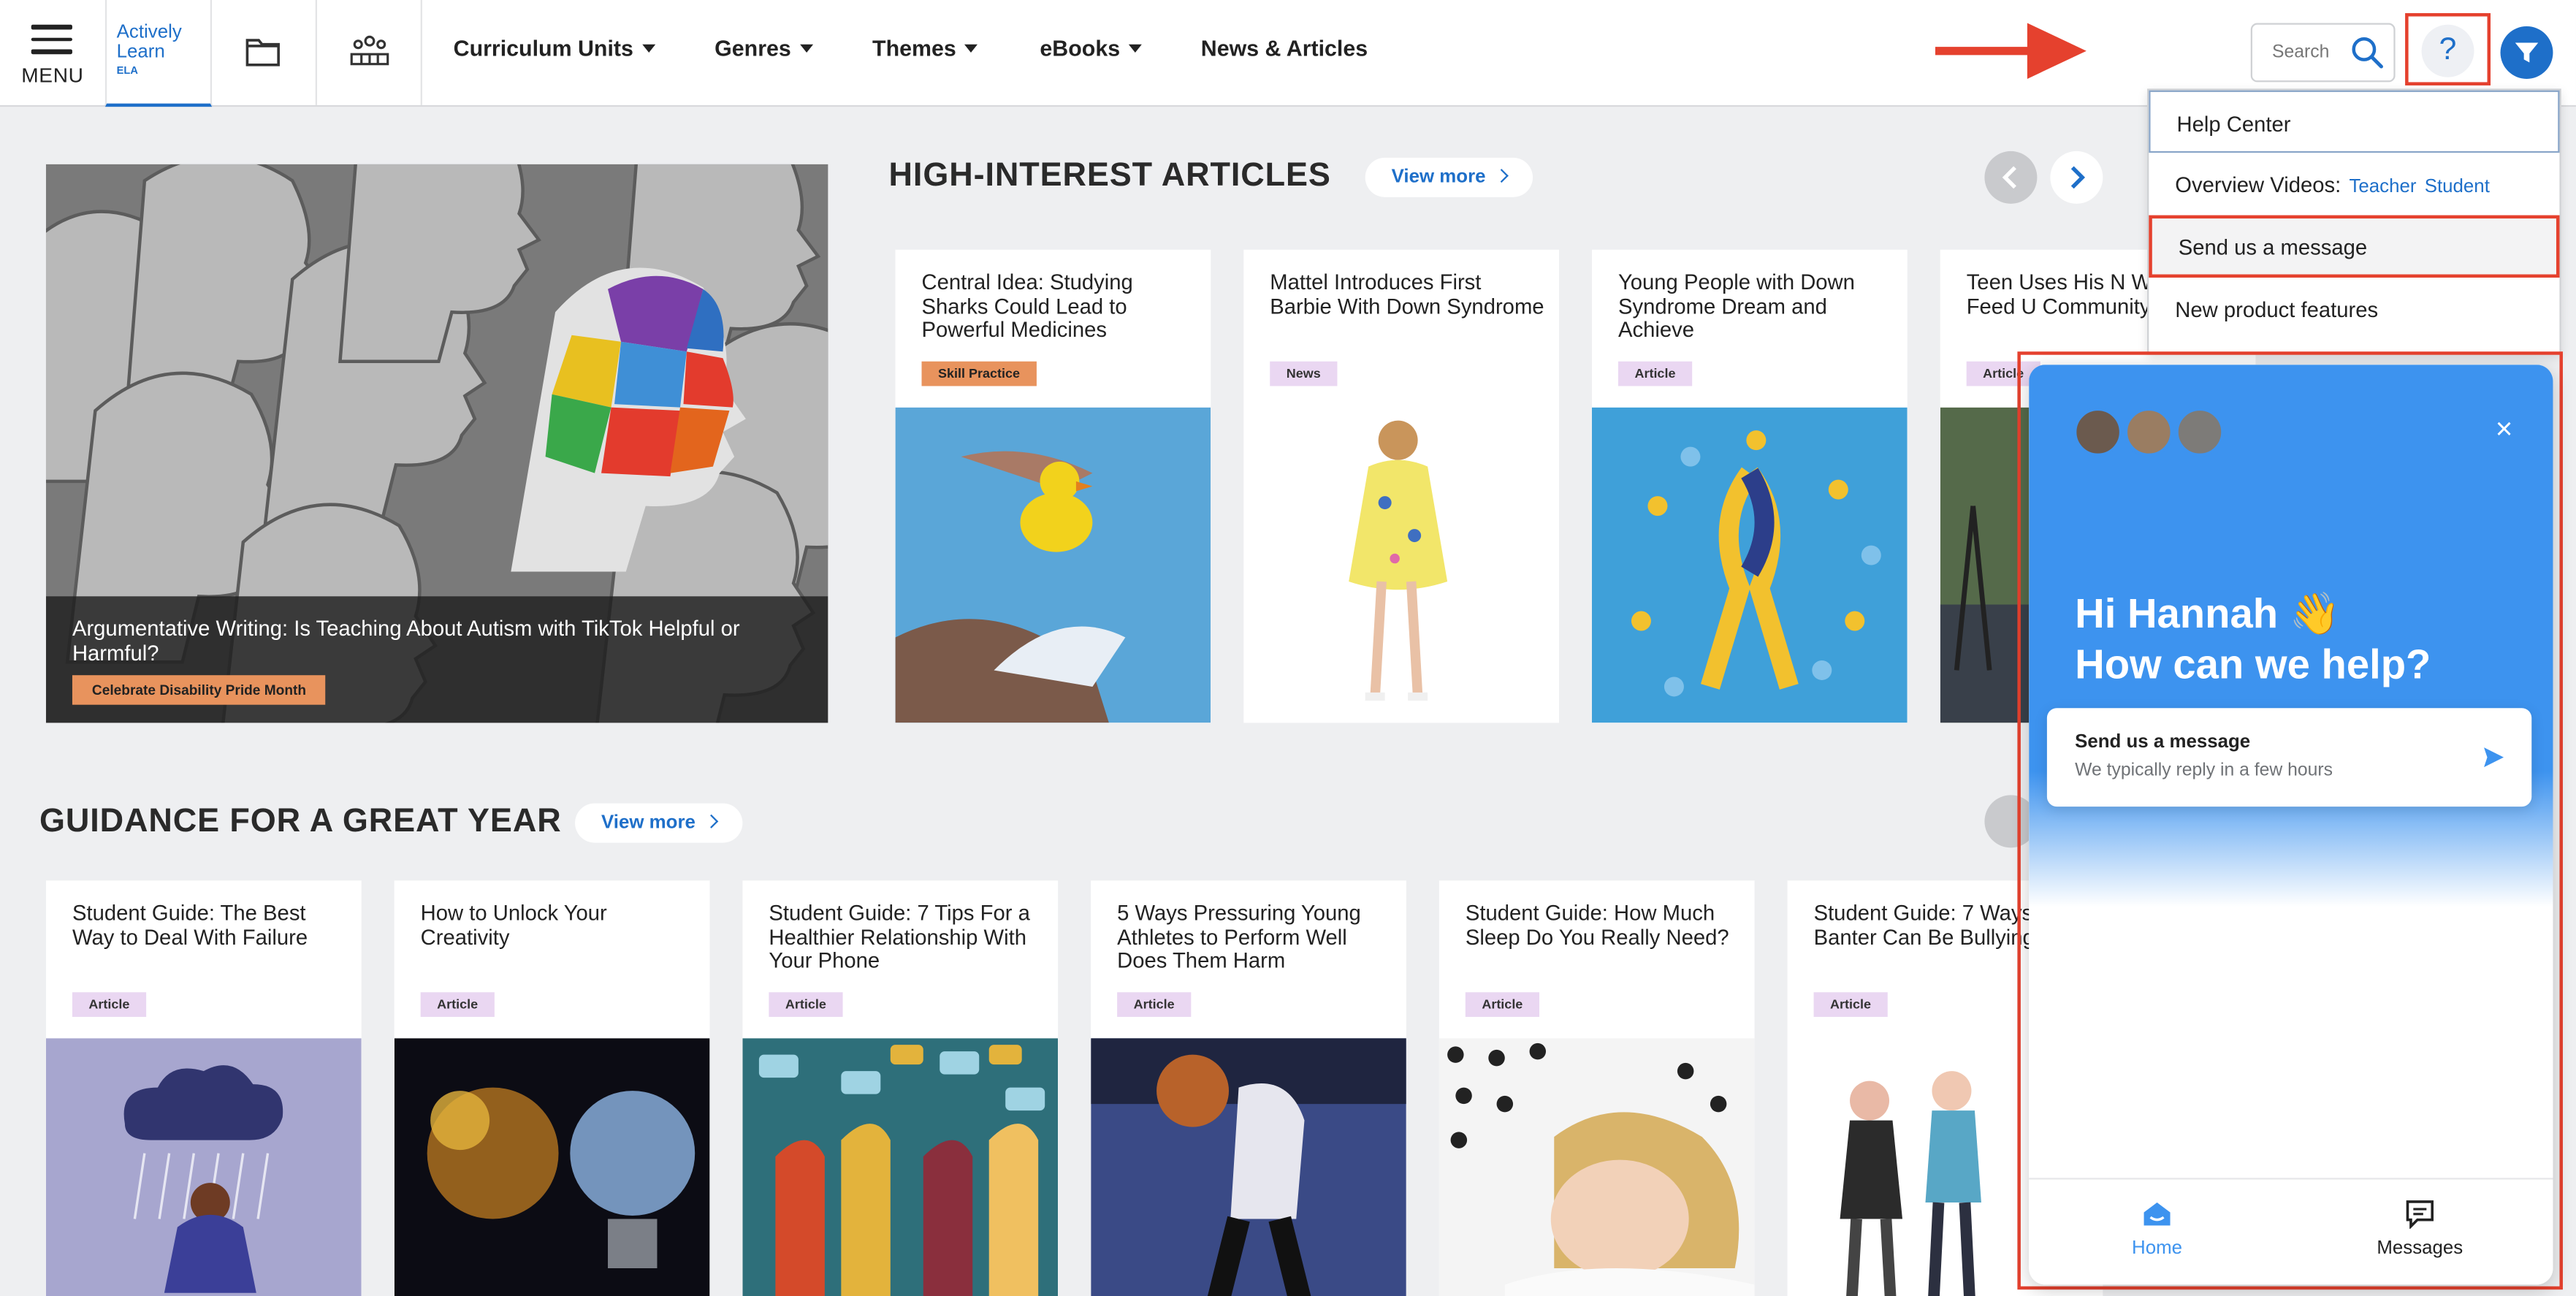 The image size is (2576, 1296). I want to click on card-image-rain-cloud, so click(204, 1167).